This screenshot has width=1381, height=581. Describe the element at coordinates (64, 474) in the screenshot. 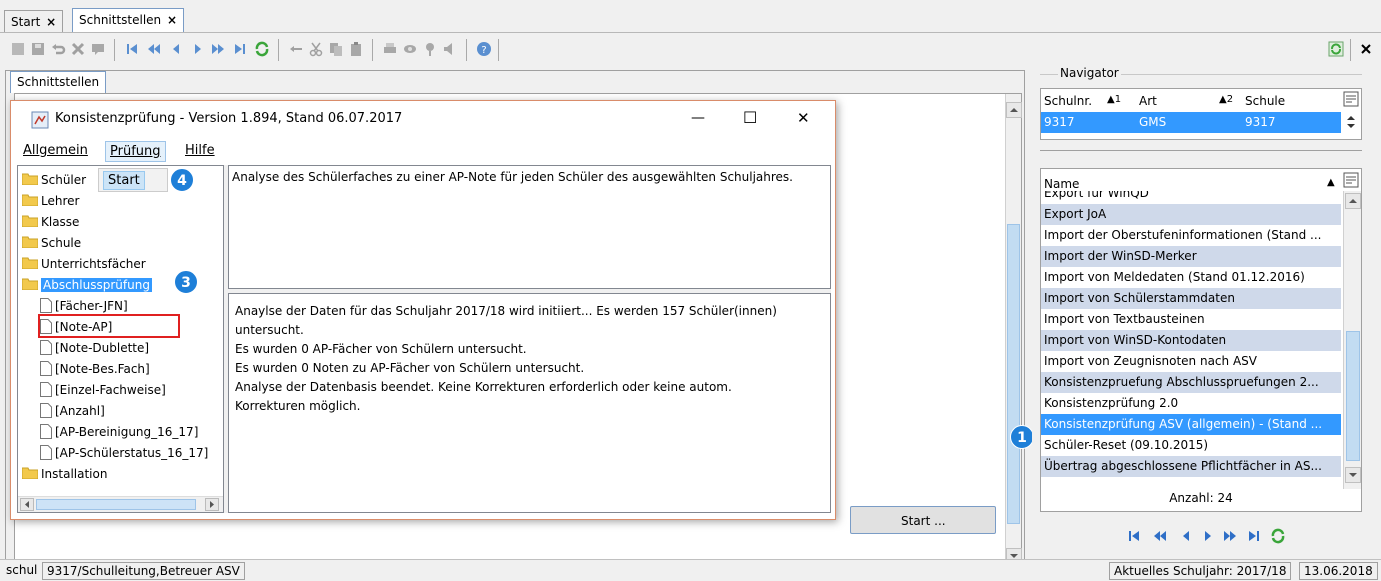

I see `tree-folder-installation: Installation` at that location.